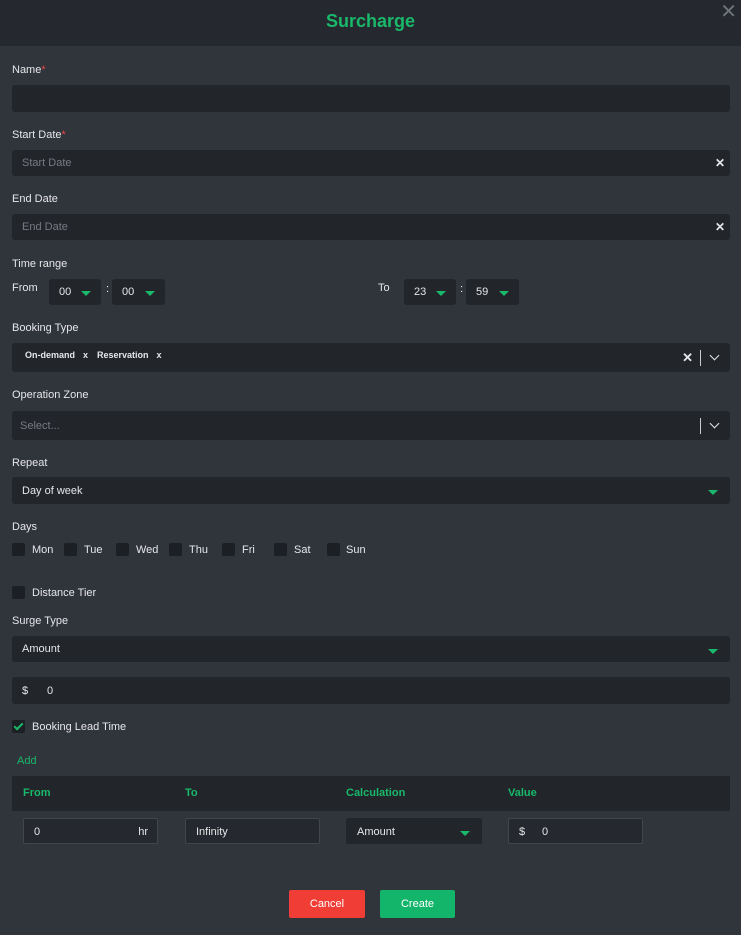 Image resolution: width=741 pixels, height=935 pixels. What do you see at coordinates (75, 292) in the screenshot?
I see `from-hour-select: 00` at bounding box center [75, 292].